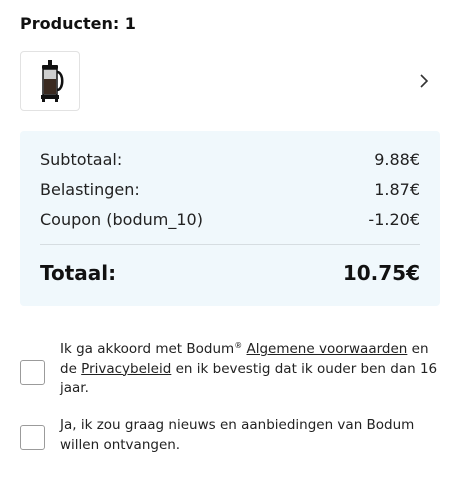  Describe the element at coordinates (397, 189) in the screenshot. I see `taxes-value: 1.87€` at that location.